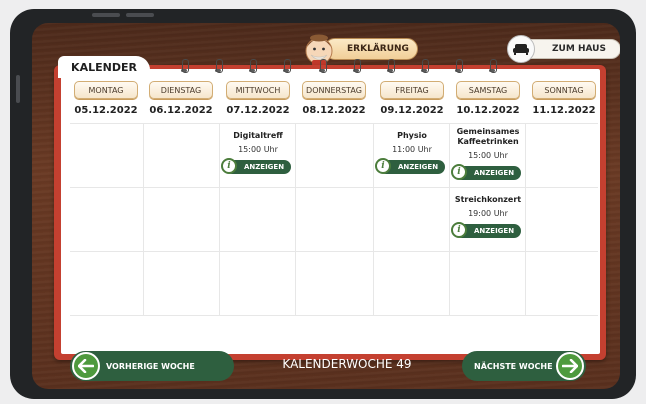  I want to click on arrow-right-icon, so click(570, 366).